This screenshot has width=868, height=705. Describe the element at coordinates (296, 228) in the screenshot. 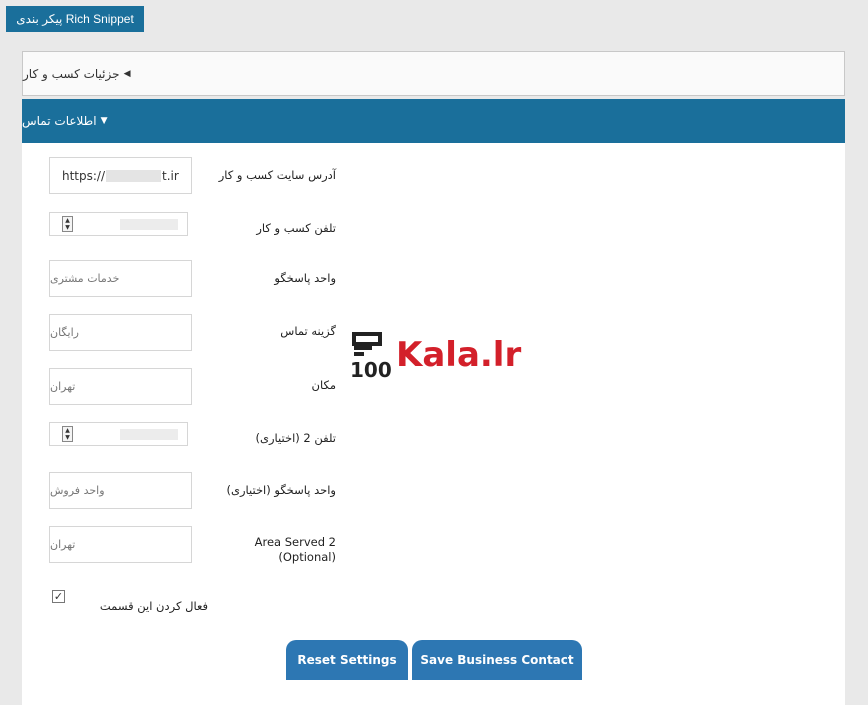

I see `phone-label: تلفن کسب و کار` at that location.